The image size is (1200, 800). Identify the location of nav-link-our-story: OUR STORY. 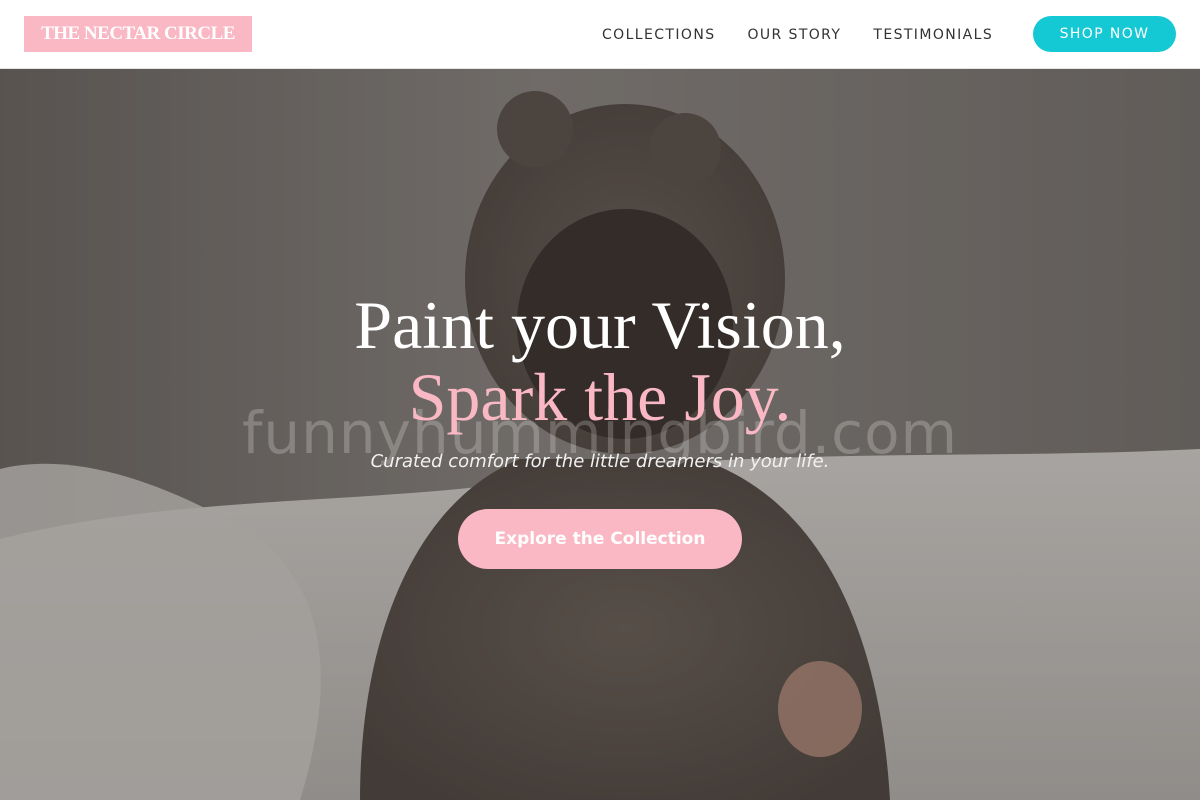
(794, 35).